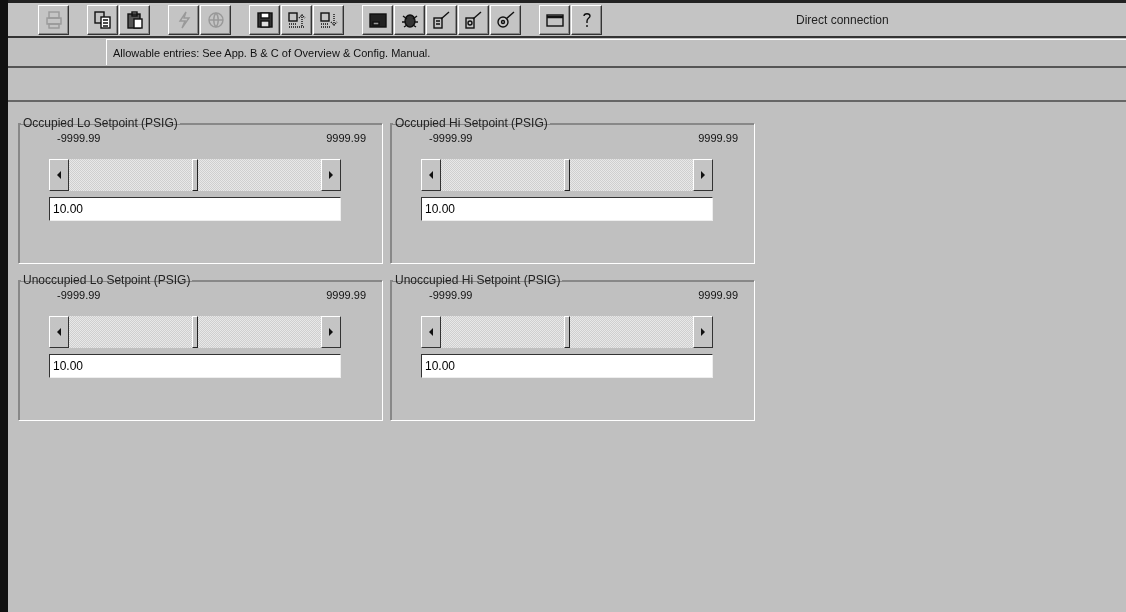 The width and height of the screenshot is (1126, 612). What do you see at coordinates (478, 280) in the screenshot?
I see `group-title: Unoccupied Hi Setpoint (PSIG)` at bounding box center [478, 280].